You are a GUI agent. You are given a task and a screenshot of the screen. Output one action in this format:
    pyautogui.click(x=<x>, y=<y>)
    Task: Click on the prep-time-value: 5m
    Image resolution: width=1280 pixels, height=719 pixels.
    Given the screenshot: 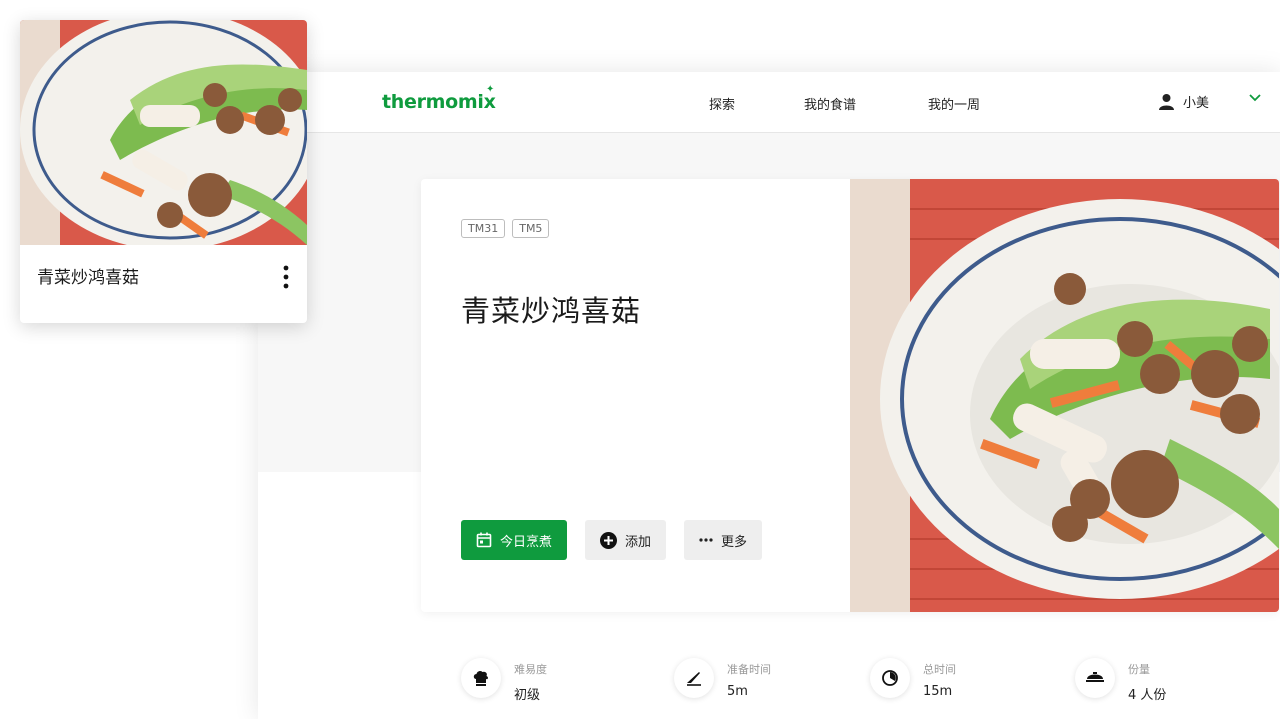 What is the action you would take?
    pyautogui.click(x=737, y=691)
    